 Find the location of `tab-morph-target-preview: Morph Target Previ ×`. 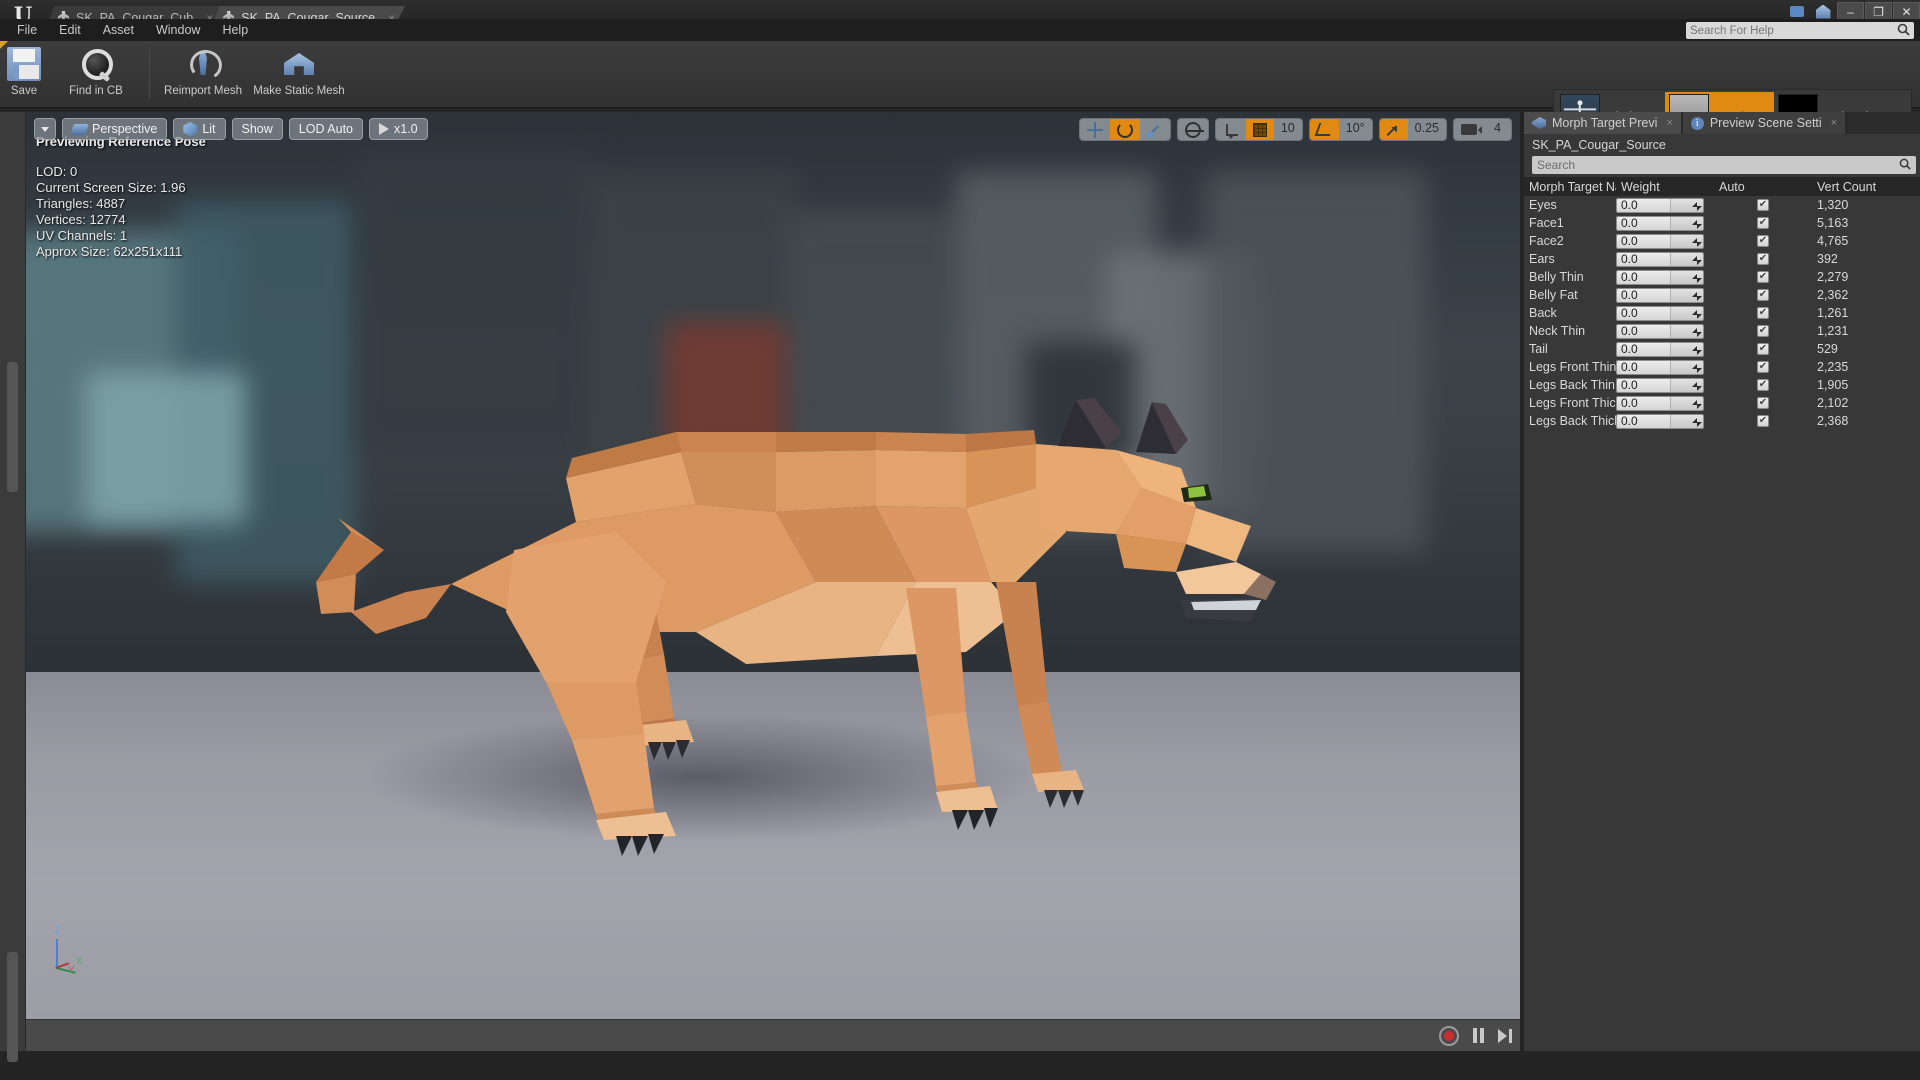

tab-morph-target-preview: Morph Target Previ × is located at coordinates (1602, 123).